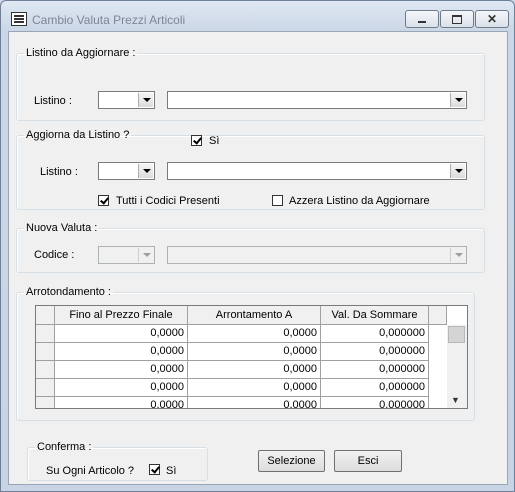 Image resolution: width=515 pixels, height=492 pixels. Describe the element at coordinates (254, 315) in the screenshot. I see `column-header: Arrontamento A` at that location.